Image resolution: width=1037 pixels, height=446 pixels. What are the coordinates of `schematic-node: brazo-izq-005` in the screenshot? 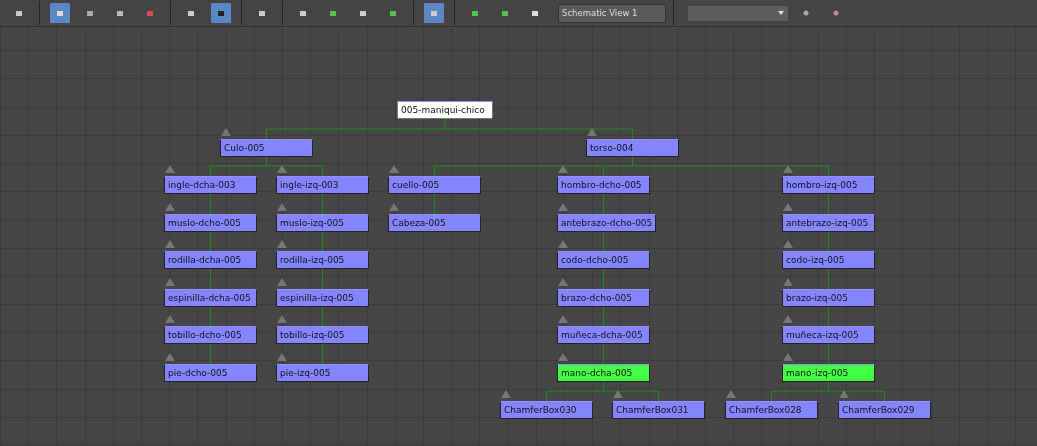 It's located at (828, 298).